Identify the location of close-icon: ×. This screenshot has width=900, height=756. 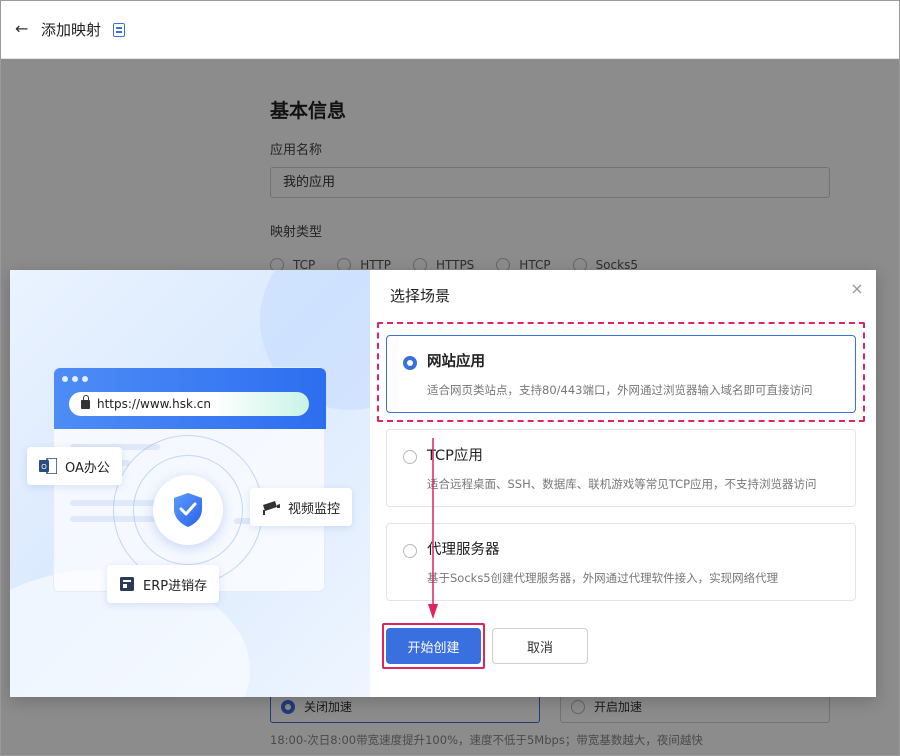
(857, 289).